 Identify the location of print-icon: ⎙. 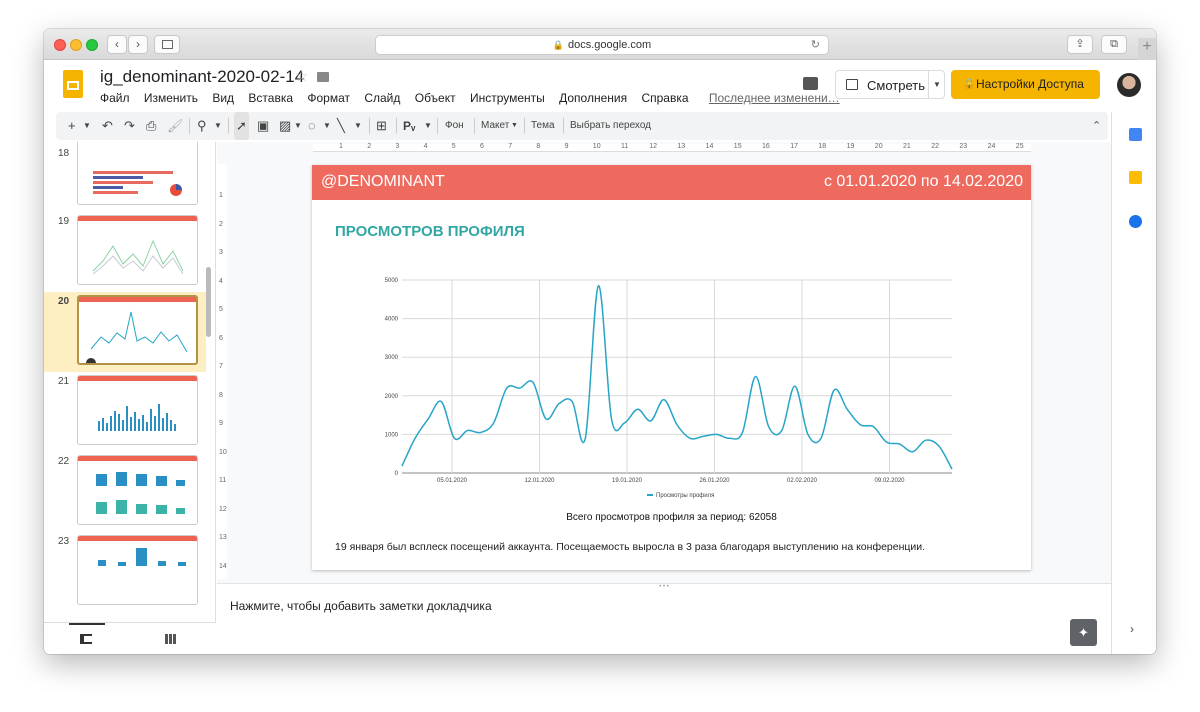
(151, 126).